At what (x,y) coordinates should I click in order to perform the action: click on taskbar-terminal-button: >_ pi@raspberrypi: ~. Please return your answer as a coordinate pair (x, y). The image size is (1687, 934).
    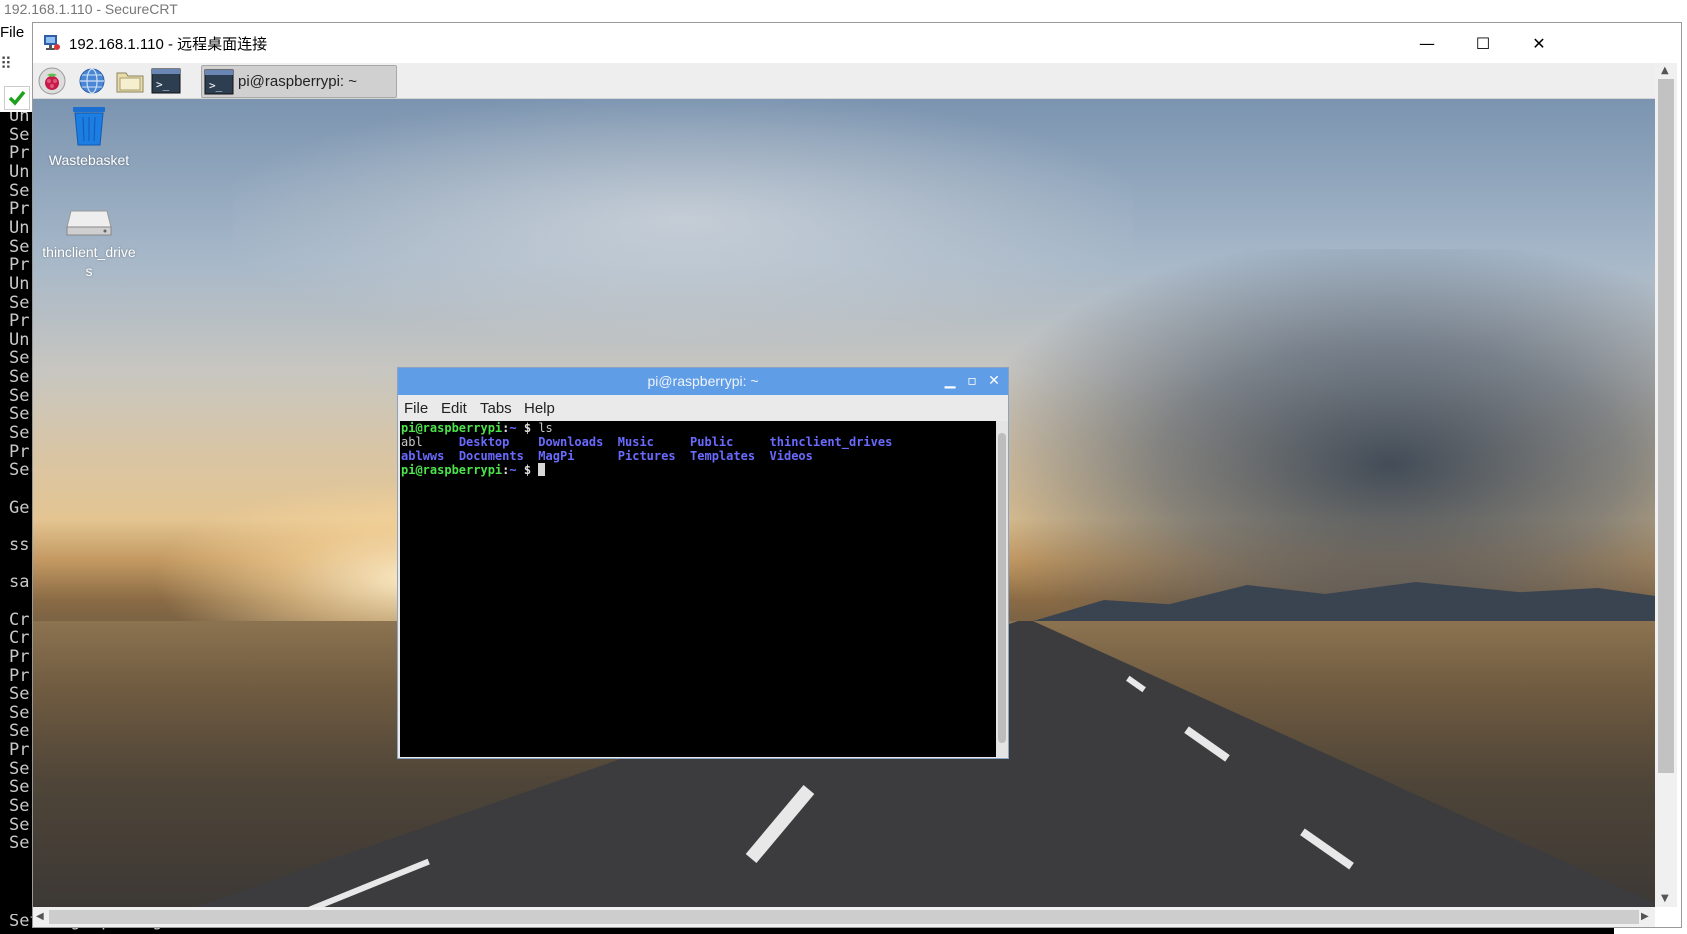
    Looking at the image, I should click on (299, 81).